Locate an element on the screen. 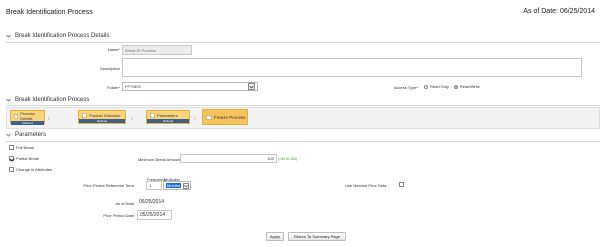 The width and height of the screenshot is (606, 247). folder-label: Folder* is located at coordinates (100, 87).